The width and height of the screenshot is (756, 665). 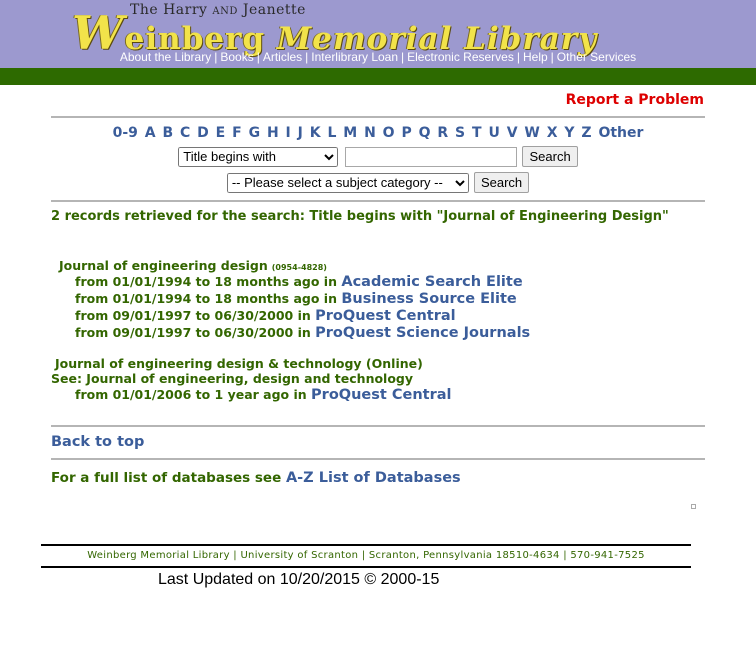 I want to click on alpha-u: U, so click(x=493, y=133).